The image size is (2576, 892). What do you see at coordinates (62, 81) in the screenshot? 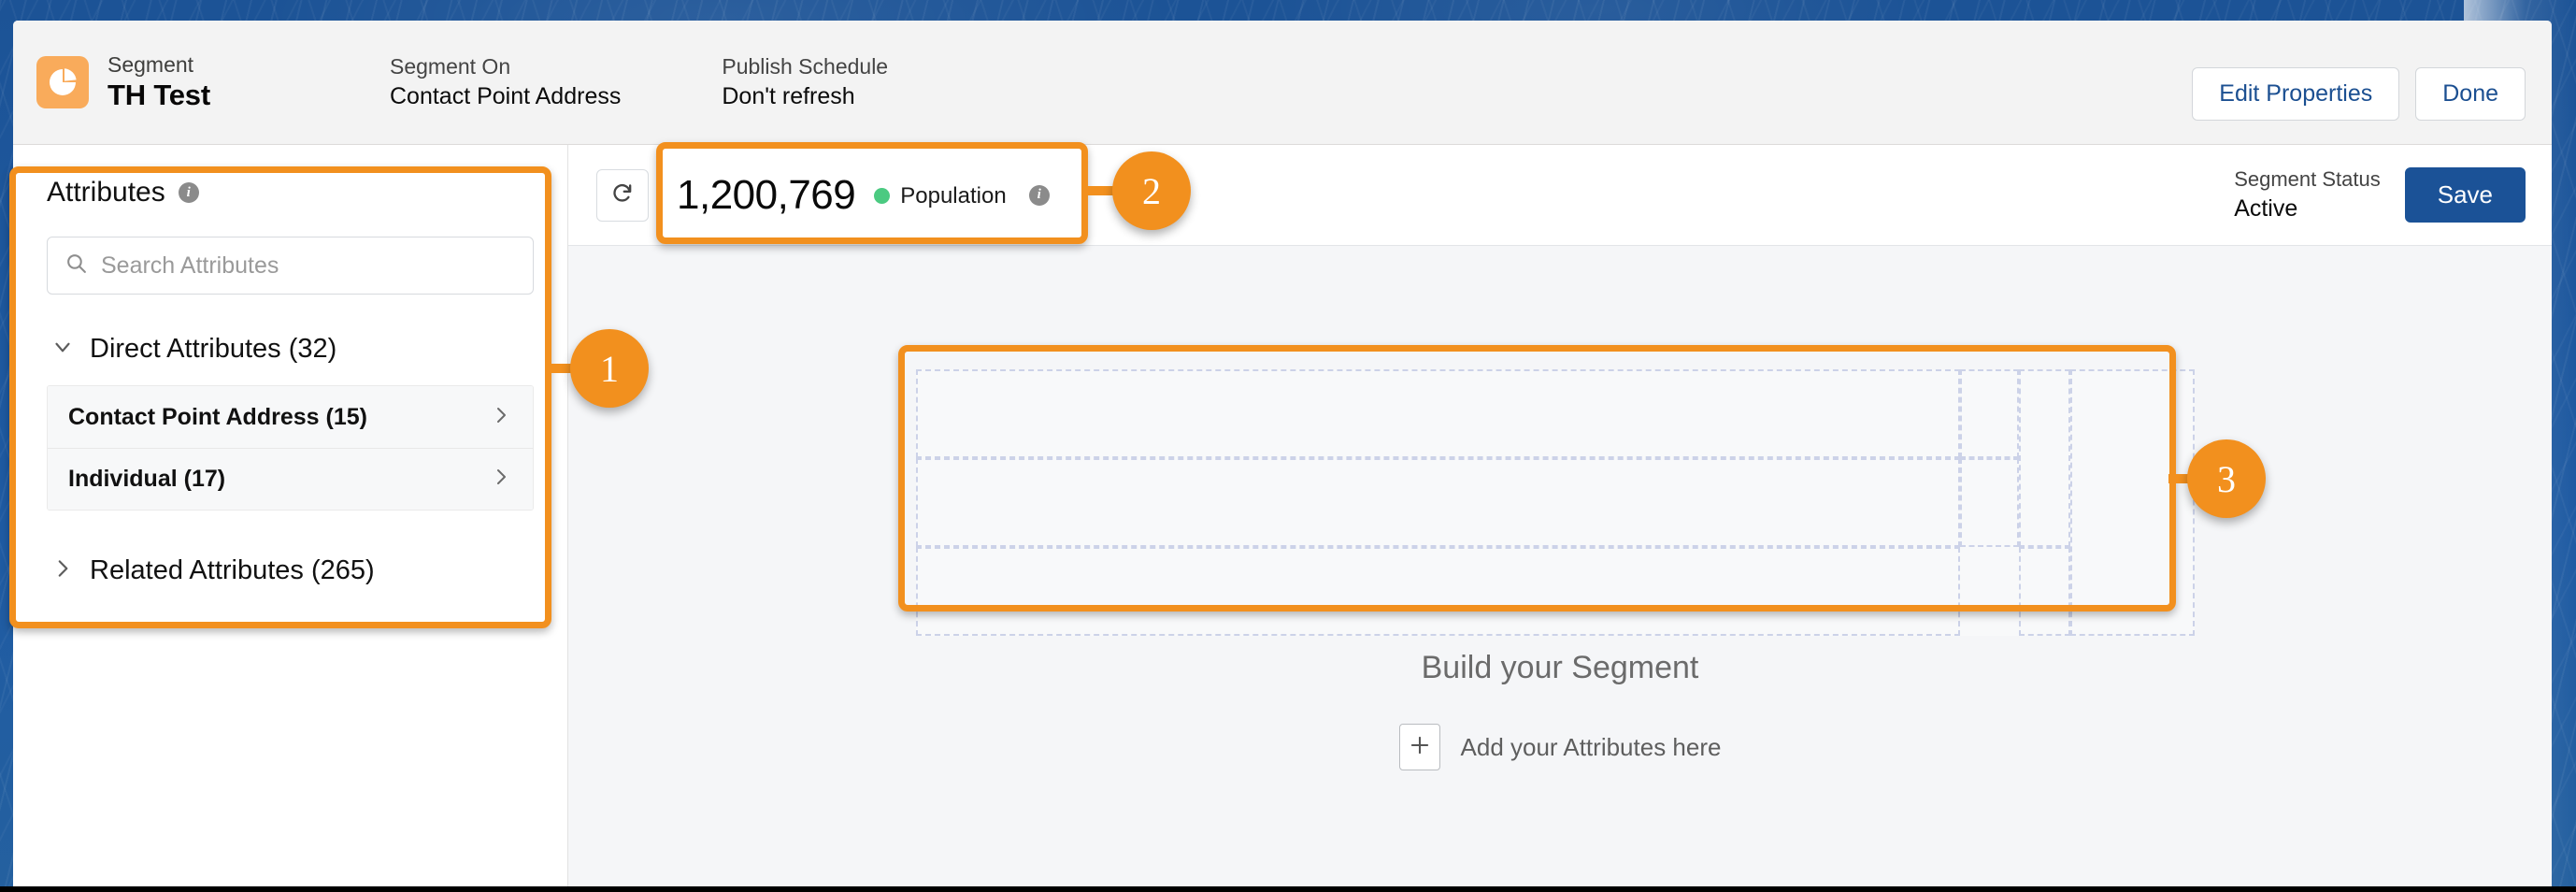
I see `segment-pie-icon` at bounding box center [62, 81].